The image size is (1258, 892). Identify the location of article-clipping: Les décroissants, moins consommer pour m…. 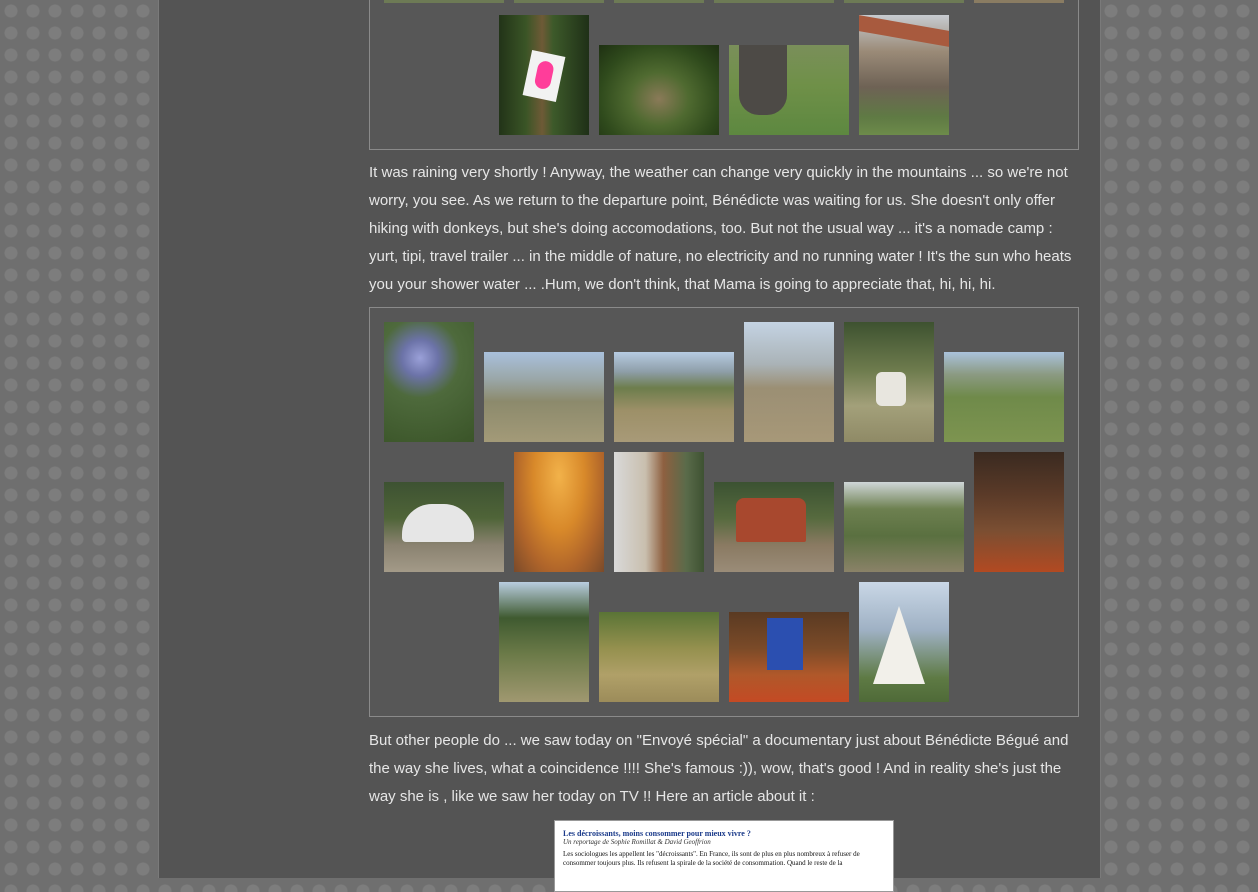
(724, 856).